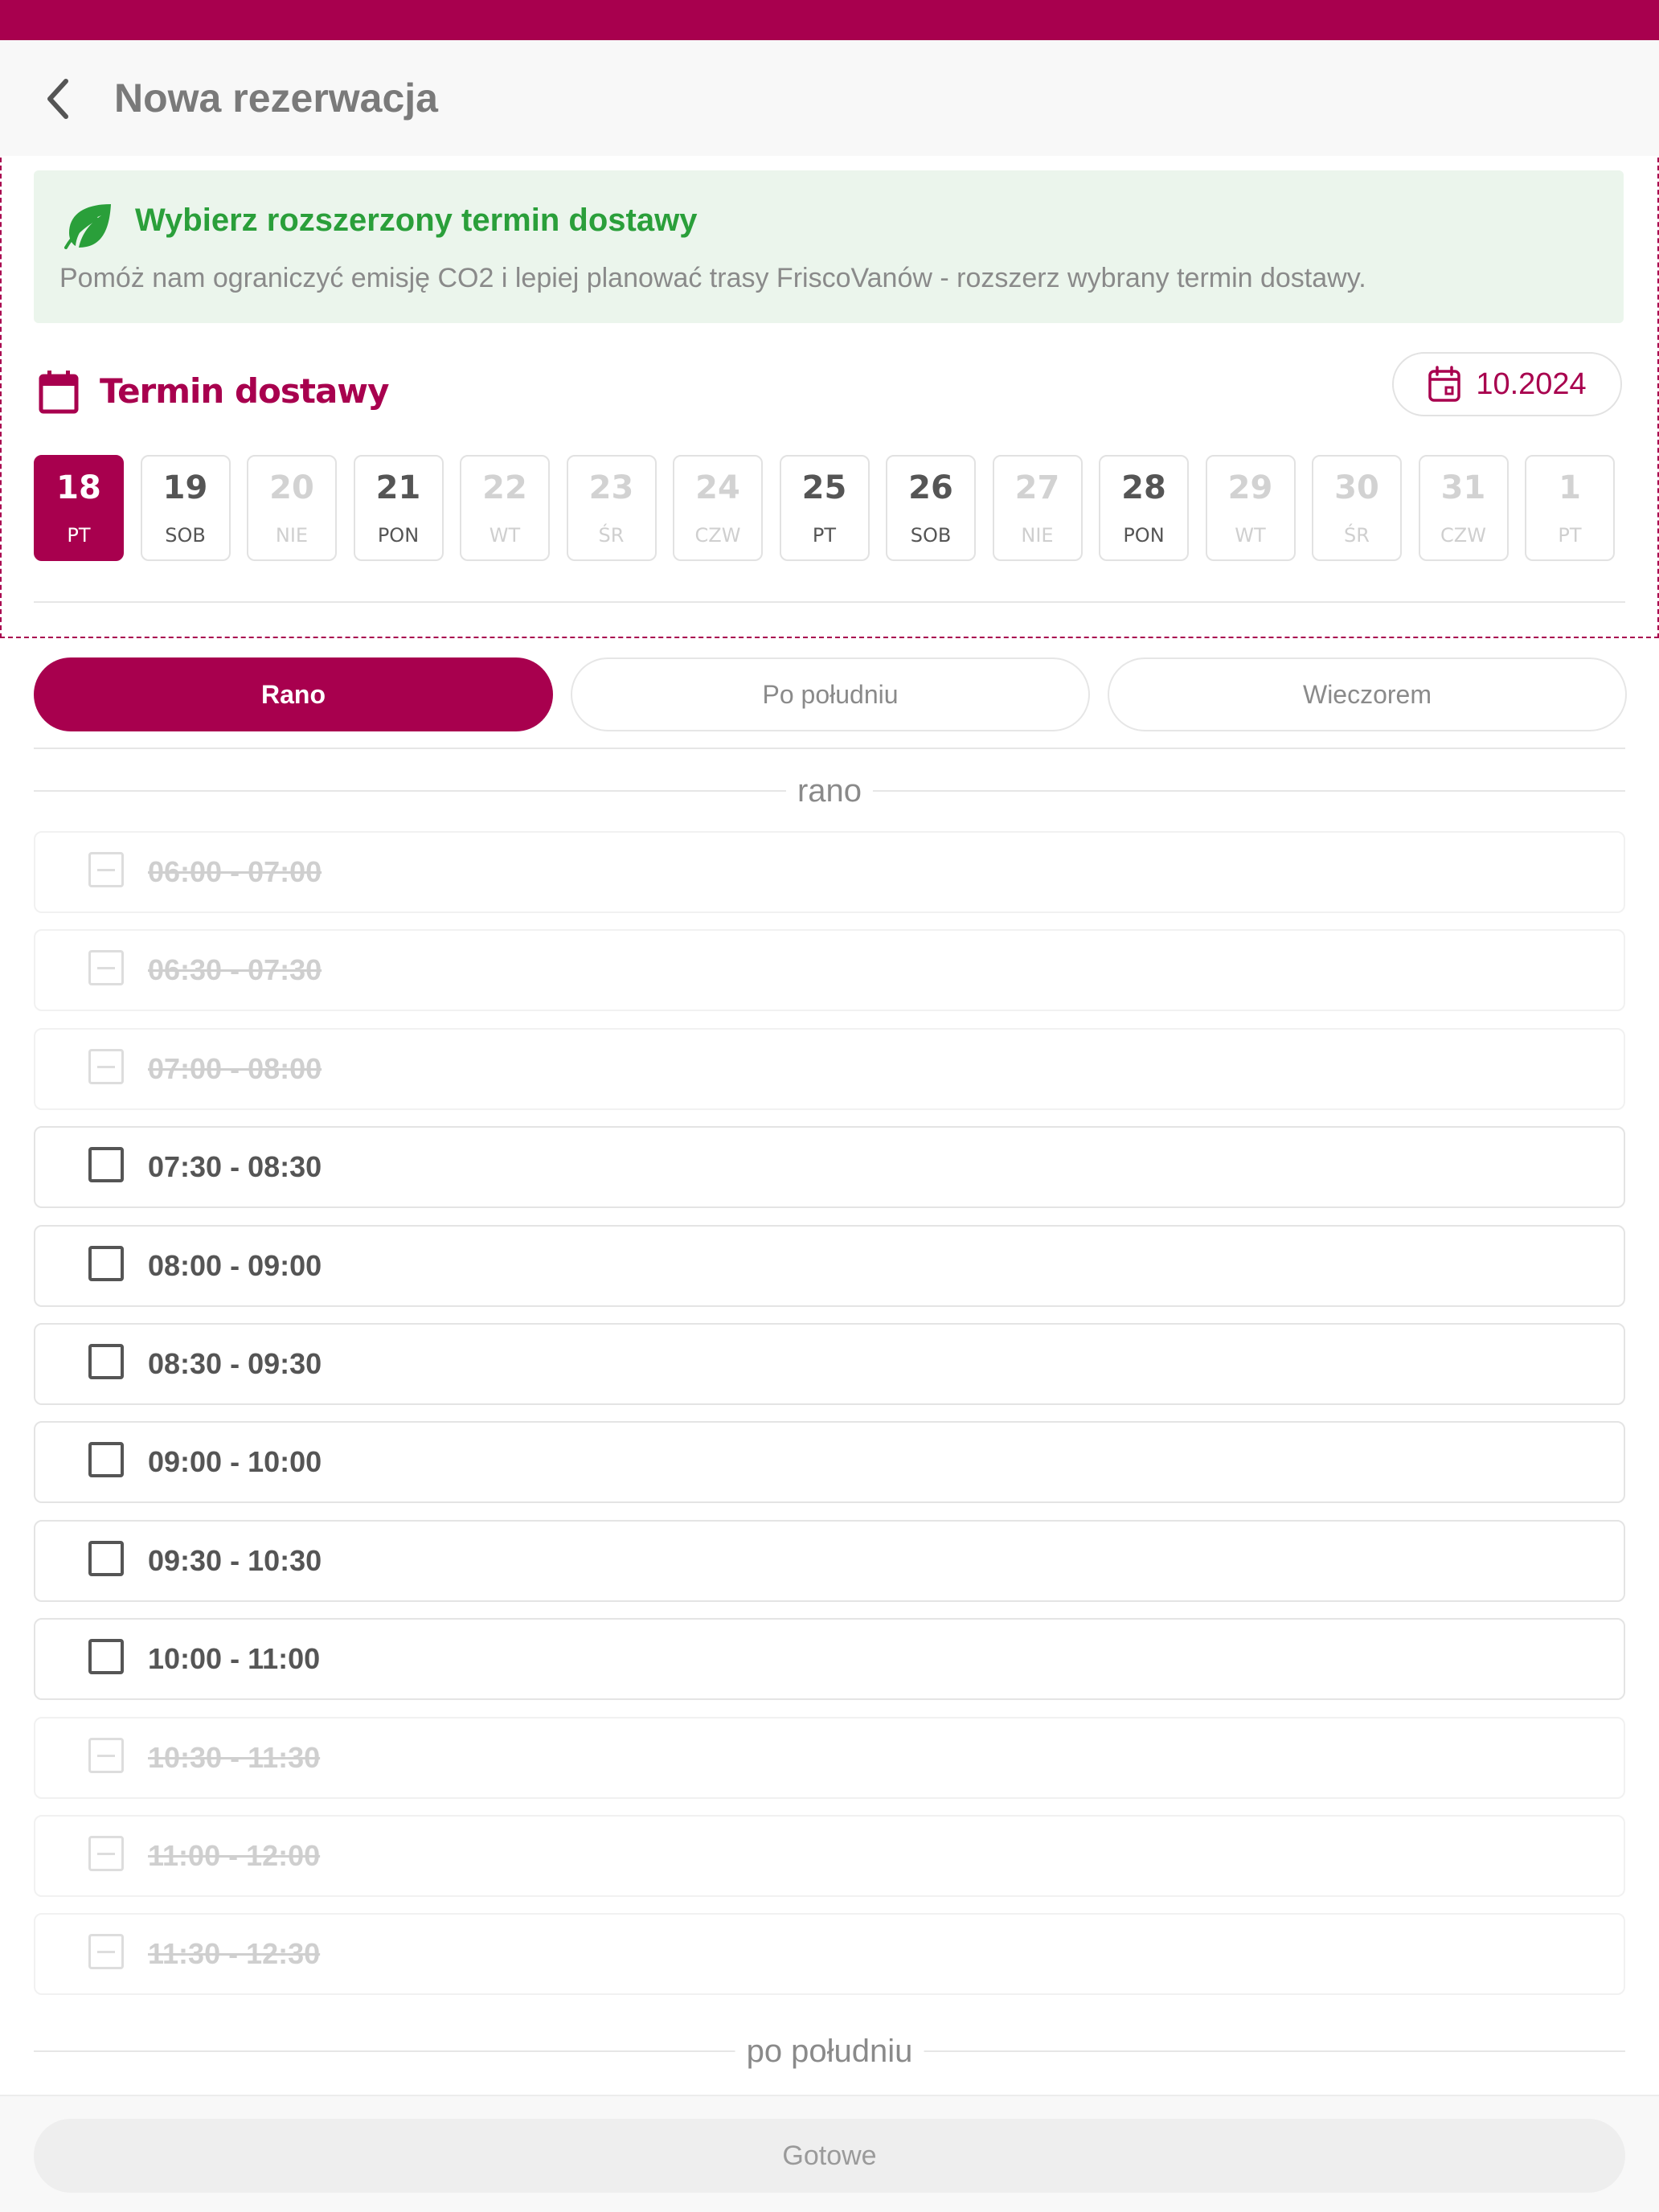 This screenshot has width=1659, height=2212. I want to click on day-19: 19 SOB, so click(185, 508).